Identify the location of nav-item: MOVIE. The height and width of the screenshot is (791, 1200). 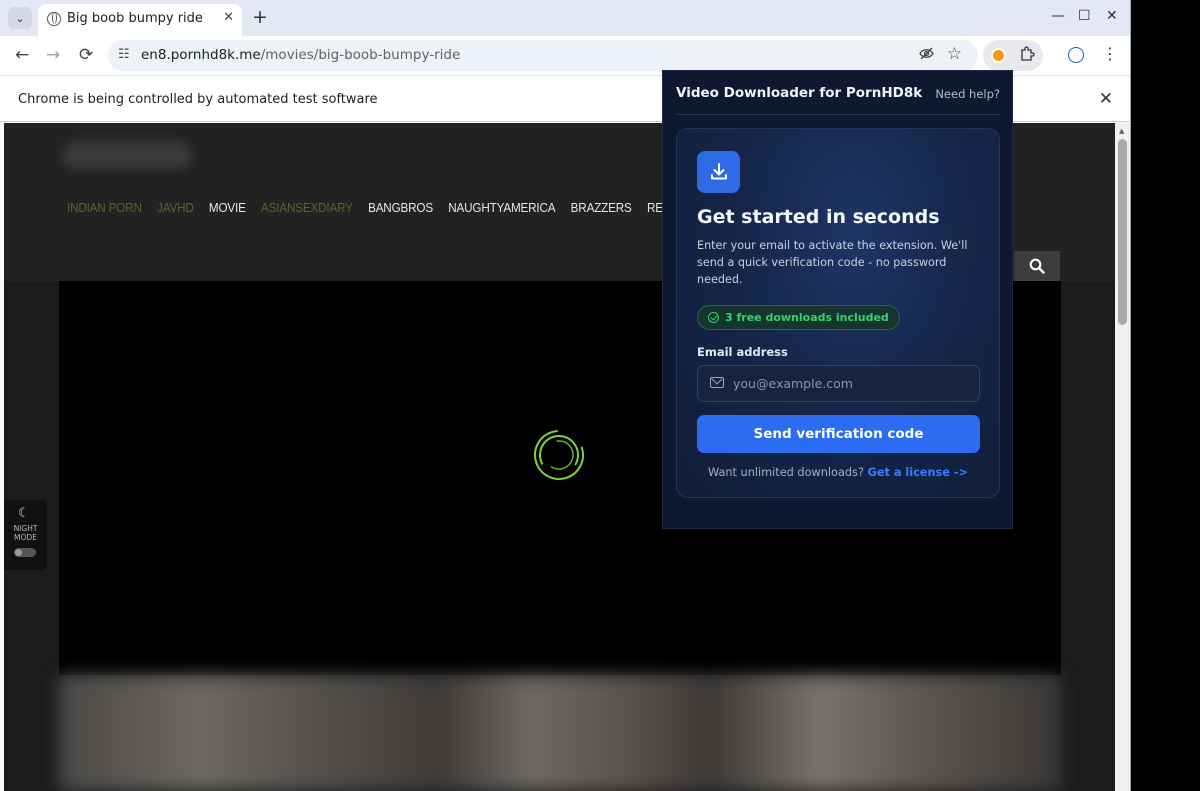
(227, 207).